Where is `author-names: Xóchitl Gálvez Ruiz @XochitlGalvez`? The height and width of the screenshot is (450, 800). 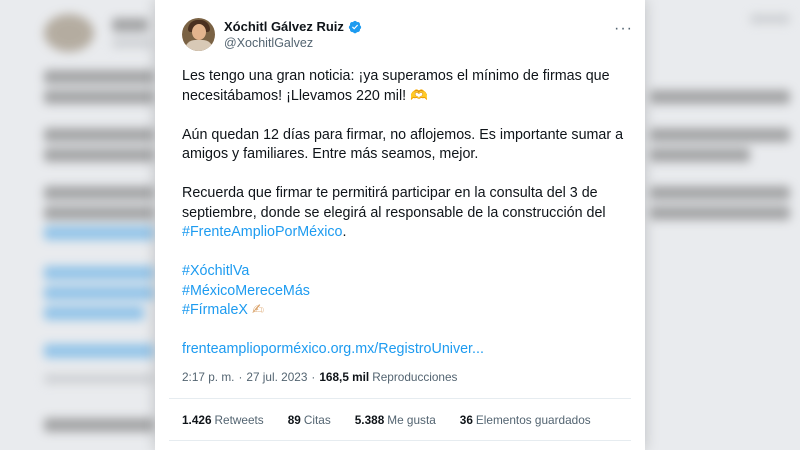 author-names: Xóchitl Gálvez Ruiz @XochitlGalvez is located at coordinates (293, 34).